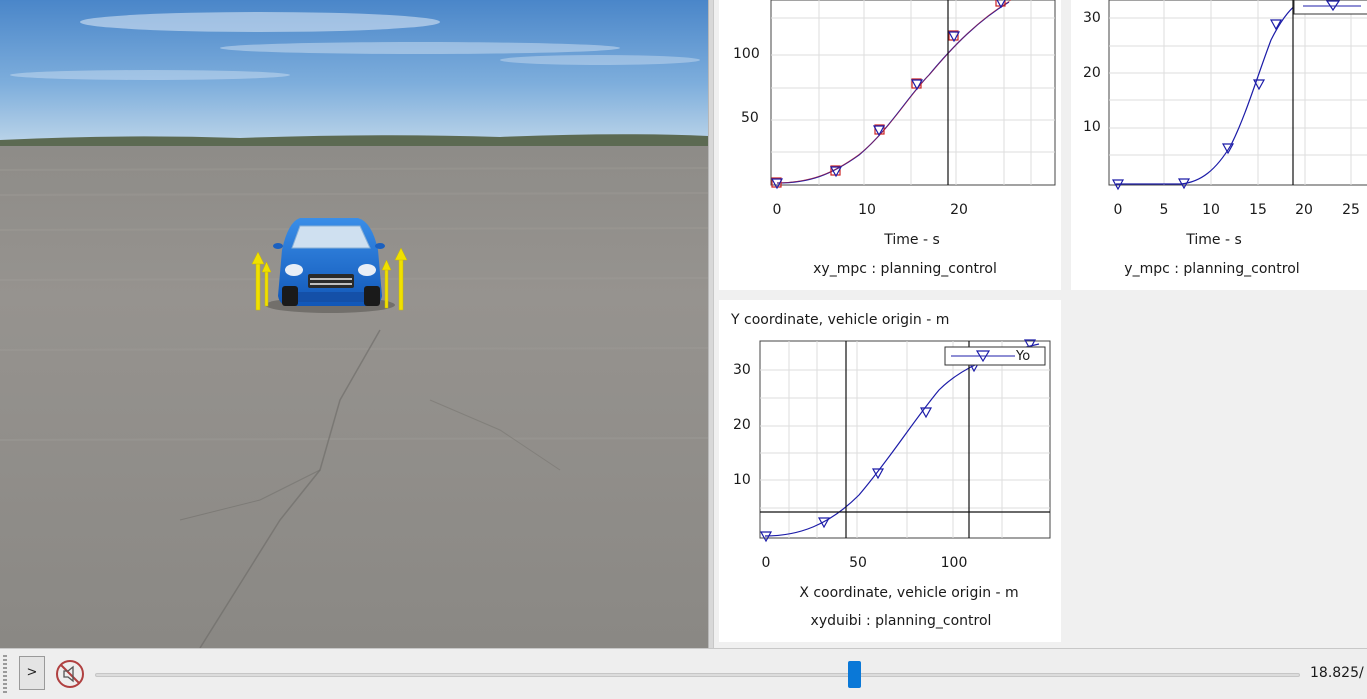 The image size is (1367, 699). I want to click on xtick: 5, so click(1164, 210).